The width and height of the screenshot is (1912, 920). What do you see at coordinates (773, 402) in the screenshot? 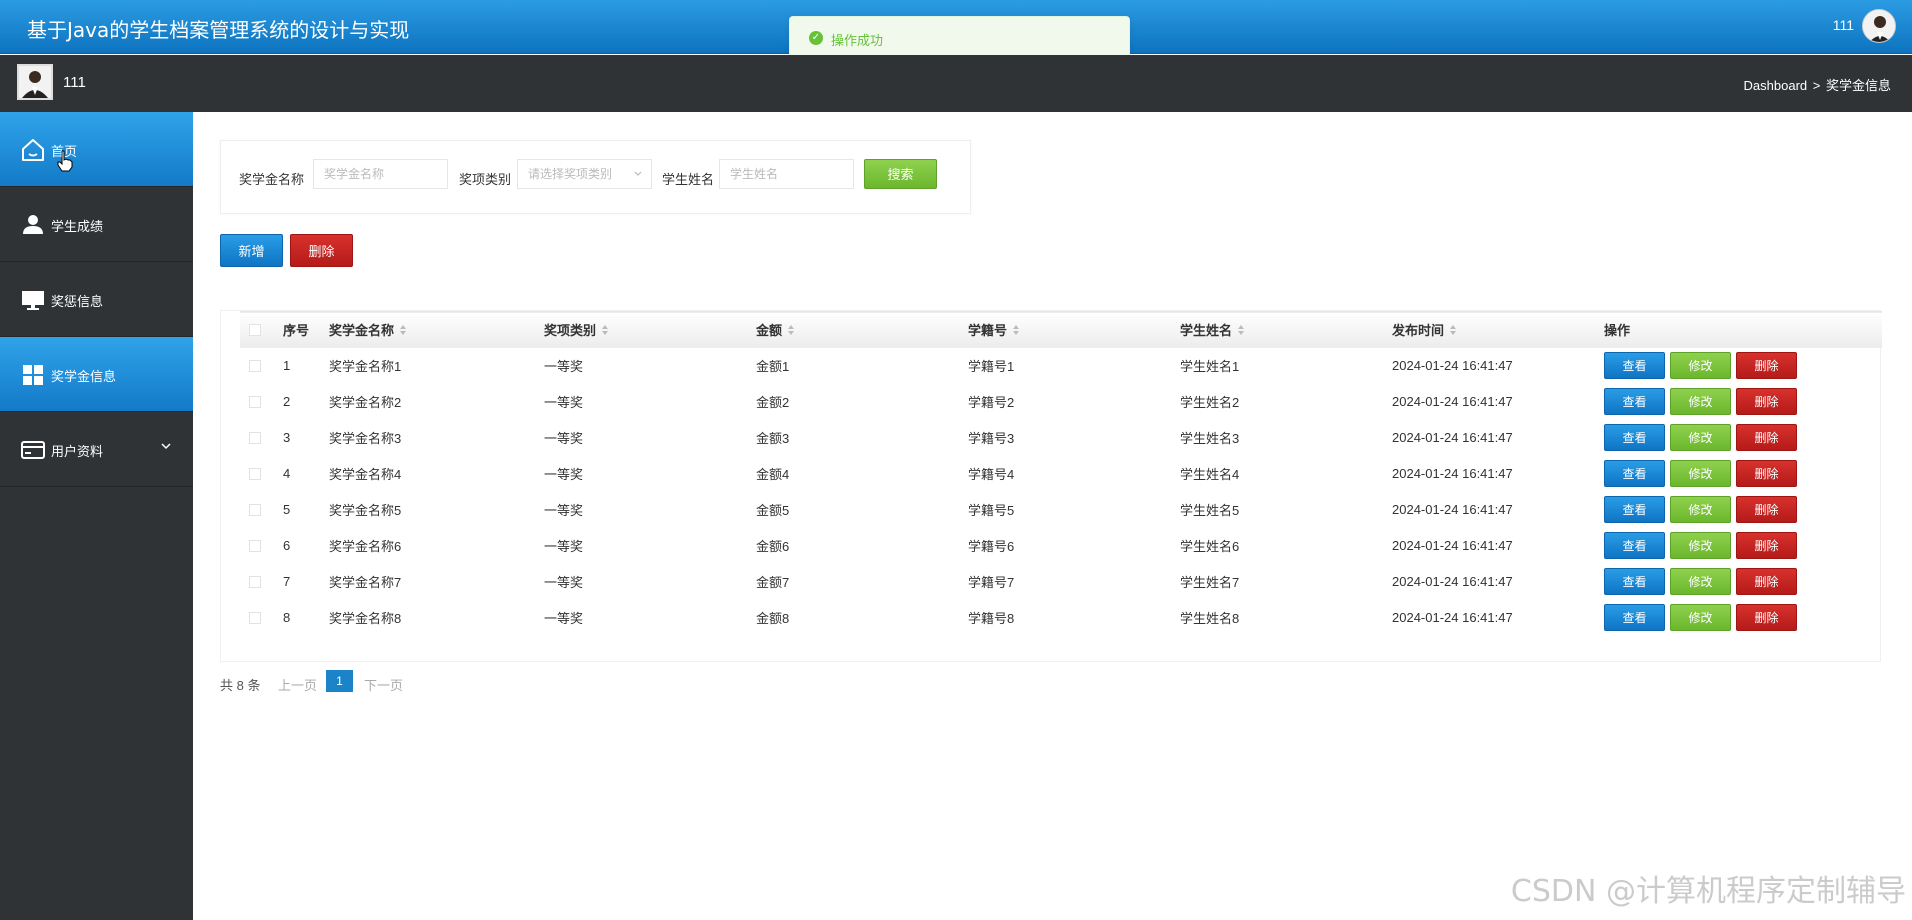
I see `cell-amount: 金额2` at bounding box center [773, 402].